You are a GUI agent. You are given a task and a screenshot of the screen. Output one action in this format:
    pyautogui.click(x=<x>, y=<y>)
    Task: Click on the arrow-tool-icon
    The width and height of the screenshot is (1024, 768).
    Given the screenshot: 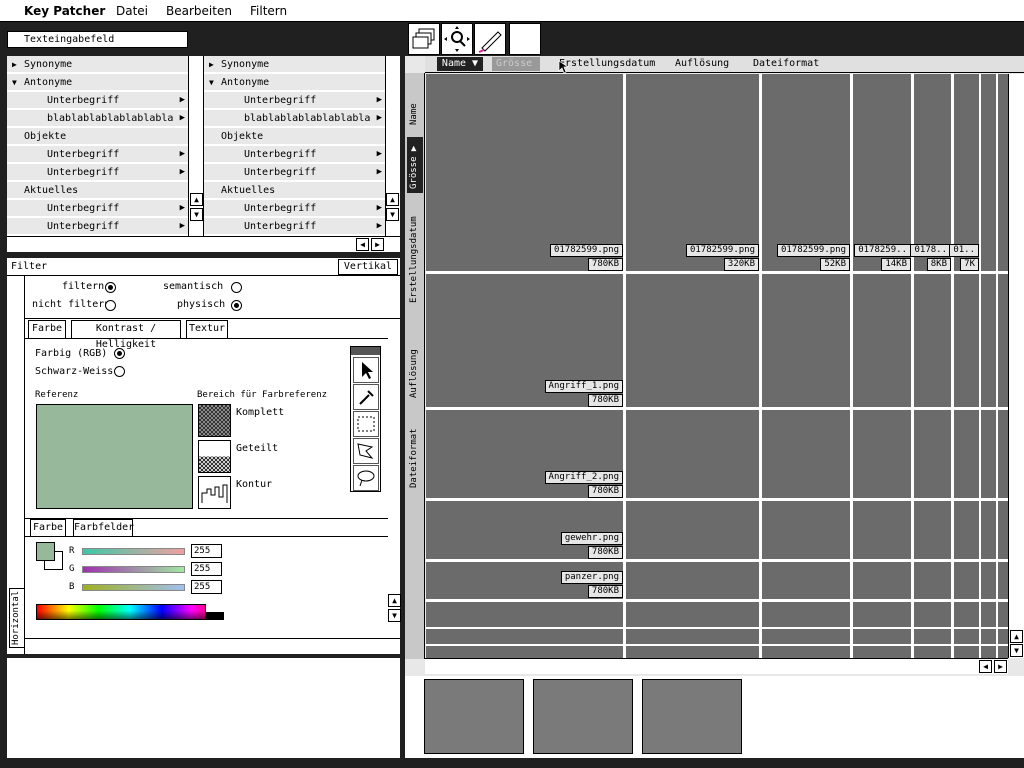 What is the action you would take?
    pyautogui.click(x=366, y=370)
    